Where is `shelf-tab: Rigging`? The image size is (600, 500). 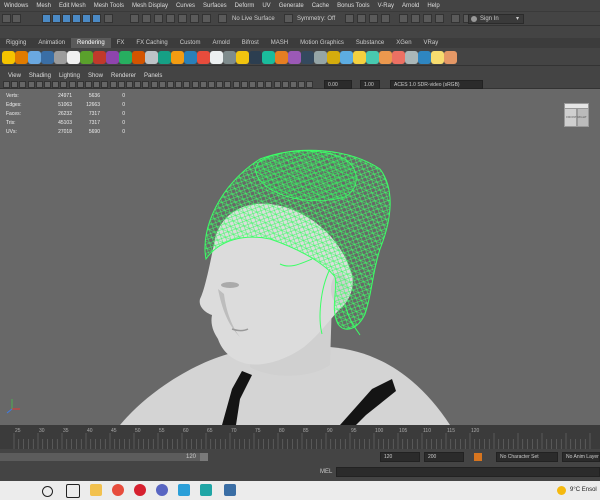 shelf-tab: Rigging is located at coordinates (16, 43).